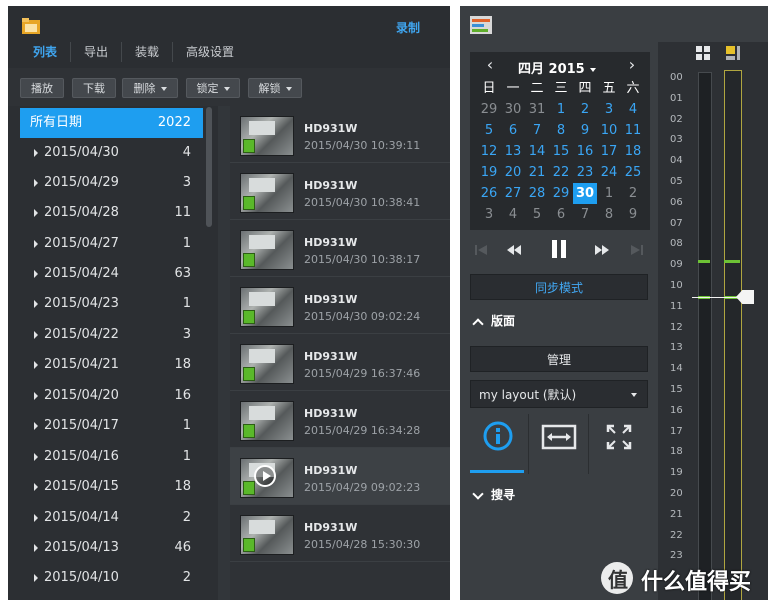  Describe the element at coordinates (45, 52) in the screenshot. I see `tab-list: 列表` at that location.